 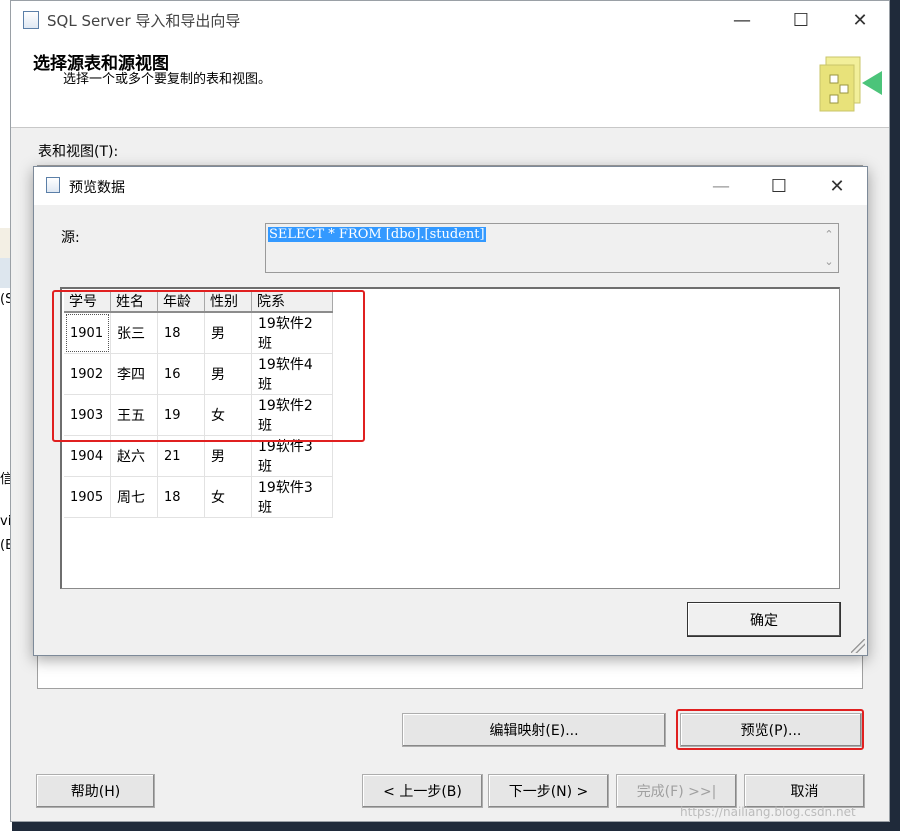 I want to click on back-button: < 上一步(B), so click(x=422, y=791).